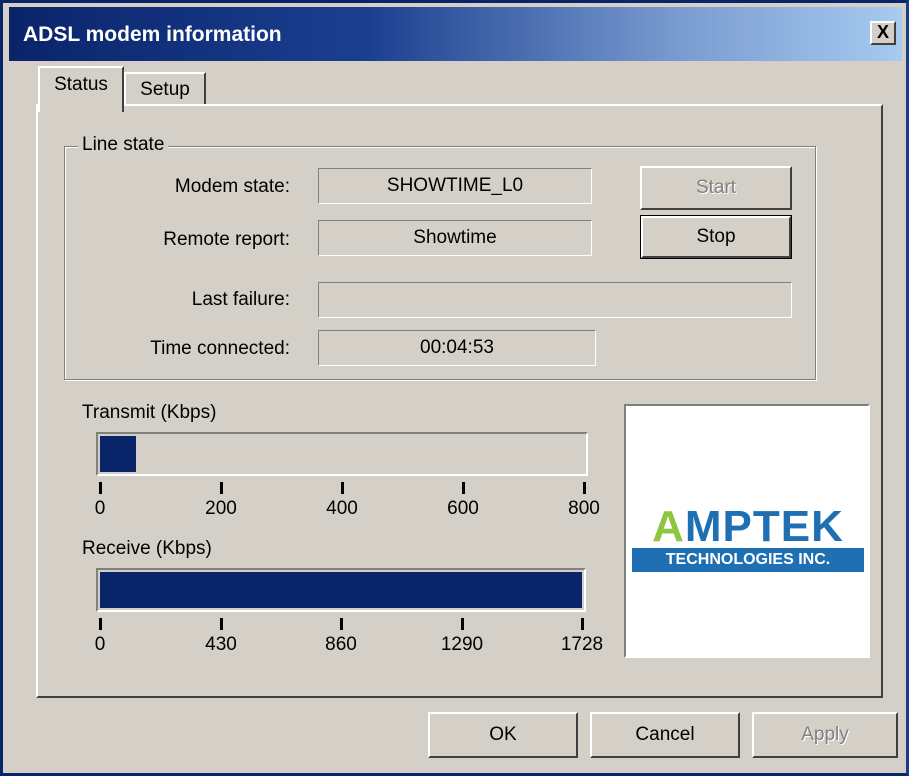 The height and width of the screenshot is (776, 909). Describe the element at coordinates (123, 145) in the screenshot. I see `line-state-group-label: Line state` at that location.